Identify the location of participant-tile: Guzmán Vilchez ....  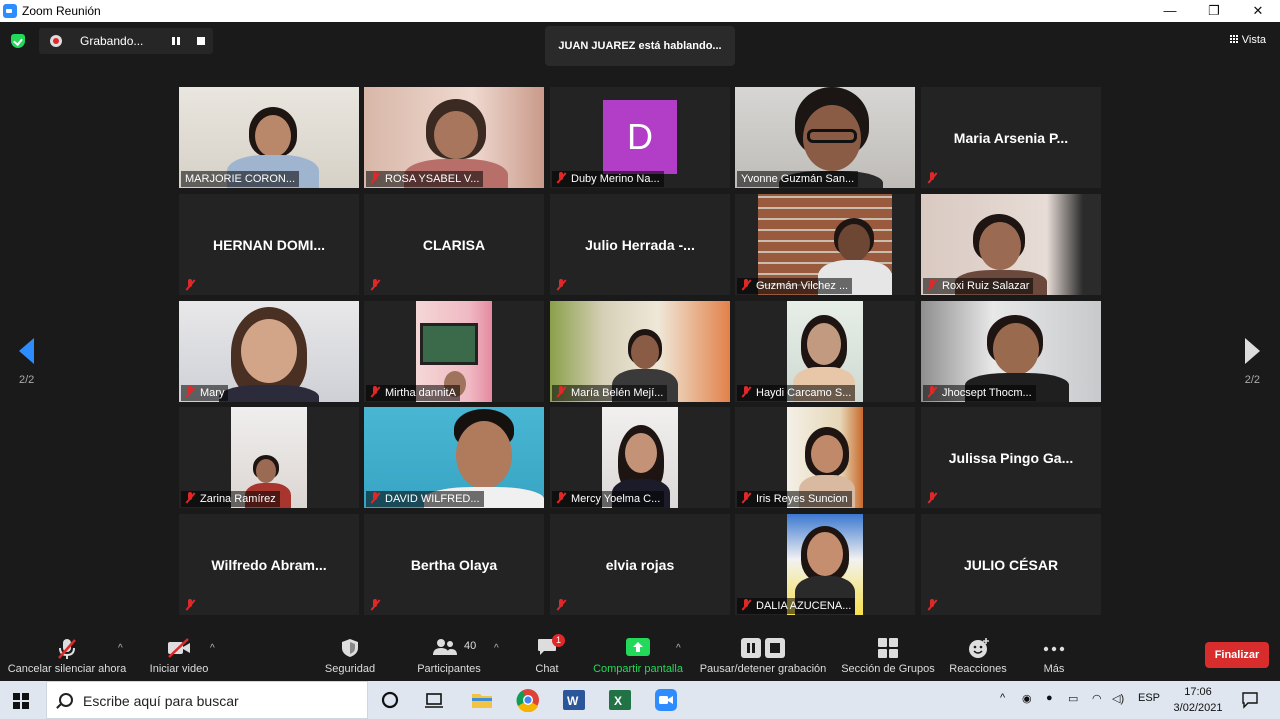
(825, 244).